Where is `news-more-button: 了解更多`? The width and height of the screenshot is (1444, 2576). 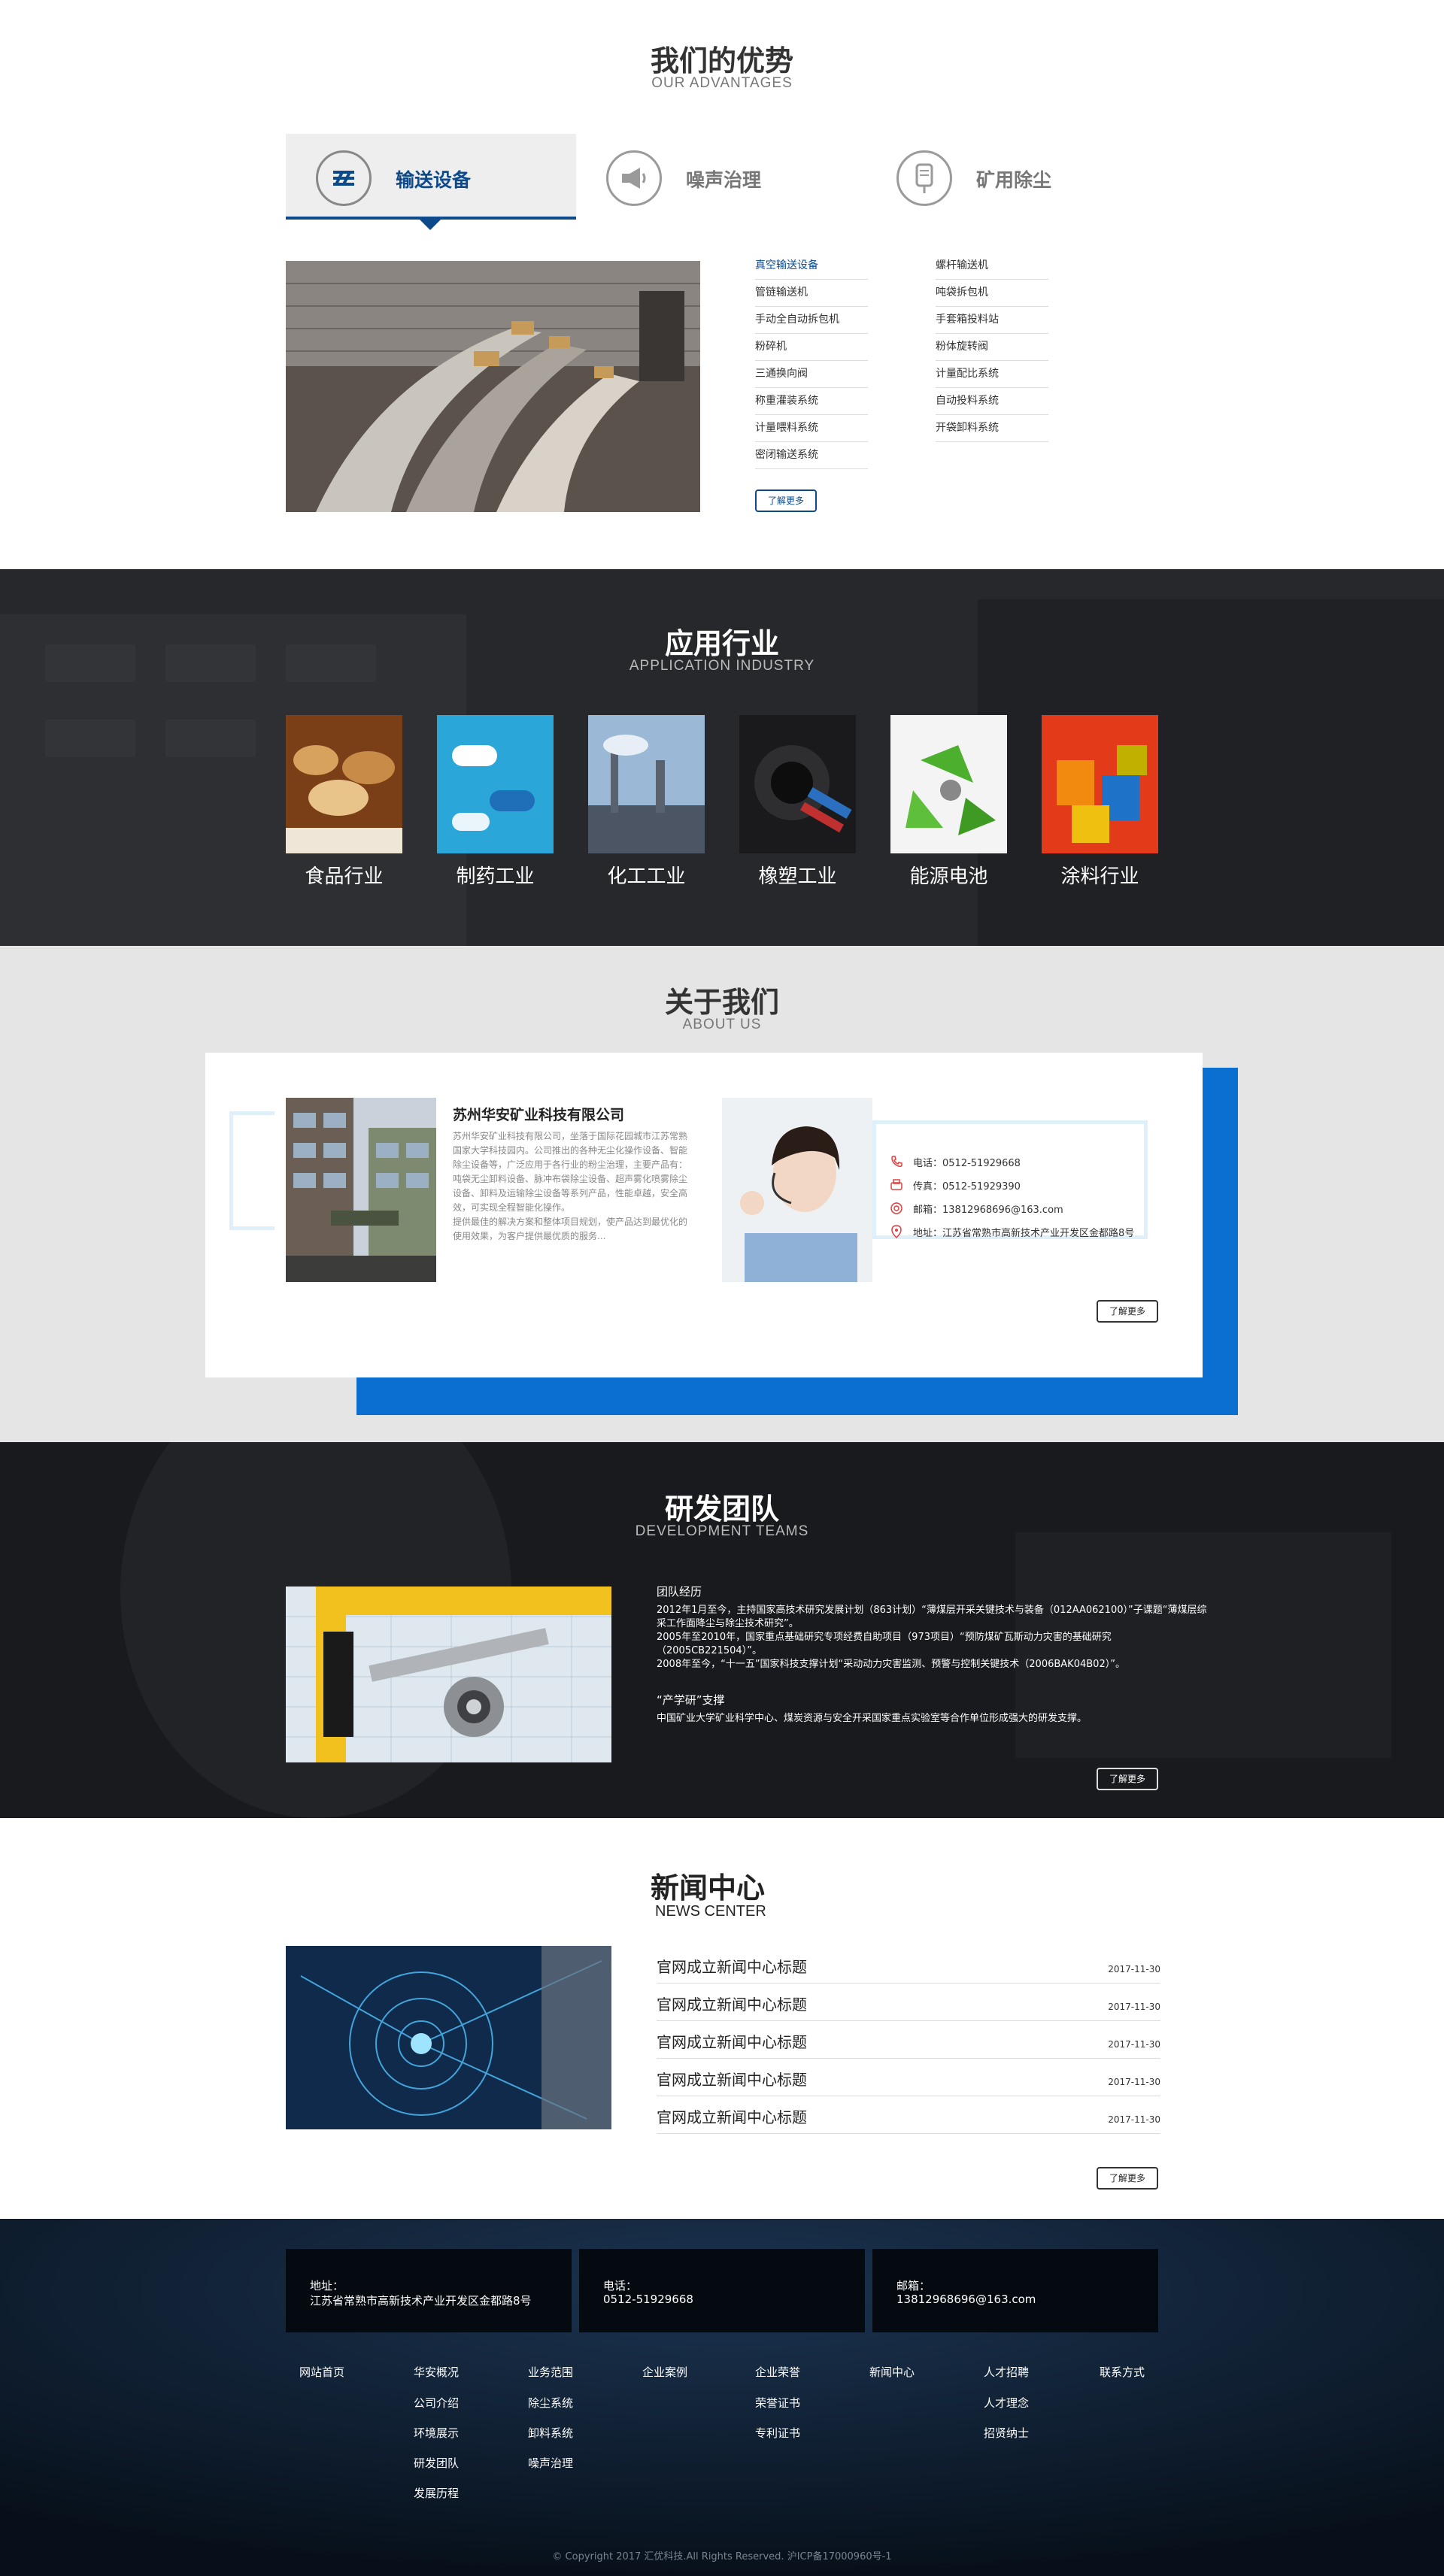 news-more-button: 了解更多 is located at coordinates (1127, 2178).